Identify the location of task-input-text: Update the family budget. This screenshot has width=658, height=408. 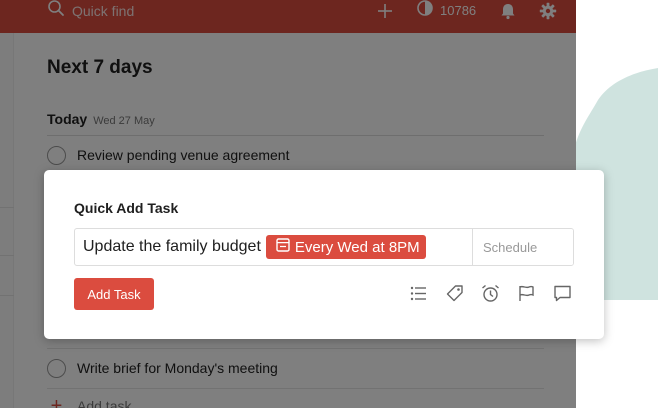
(172, 247).